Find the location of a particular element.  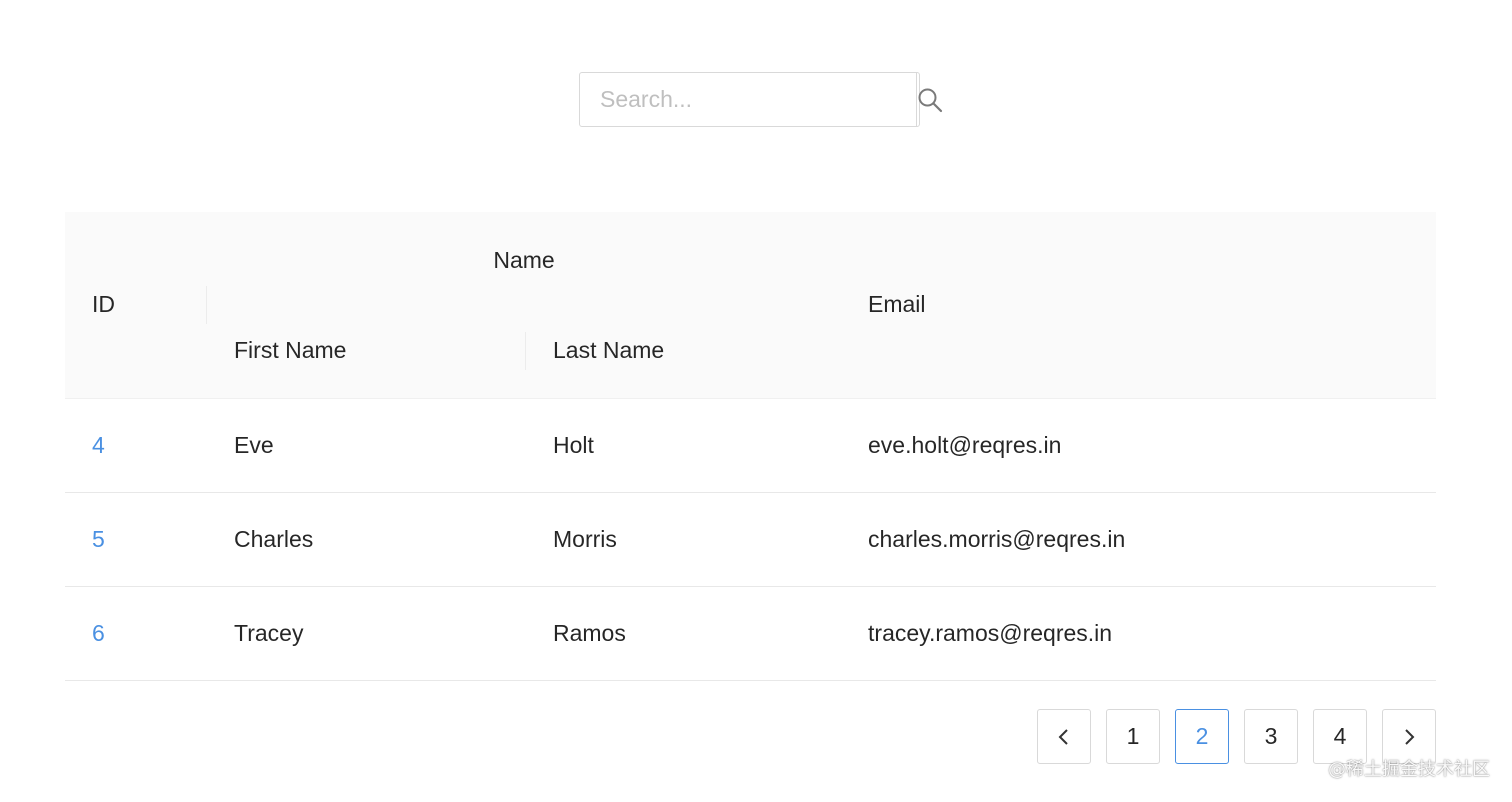

cell-id: 5 is located at coordinates (136, 539).